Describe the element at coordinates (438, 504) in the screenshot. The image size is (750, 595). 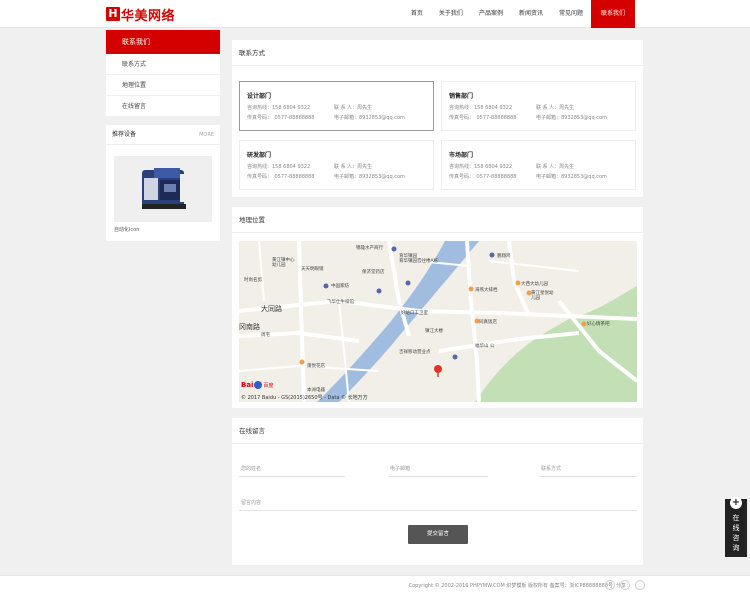
I see `content-textarea: 留言内容` at that location.